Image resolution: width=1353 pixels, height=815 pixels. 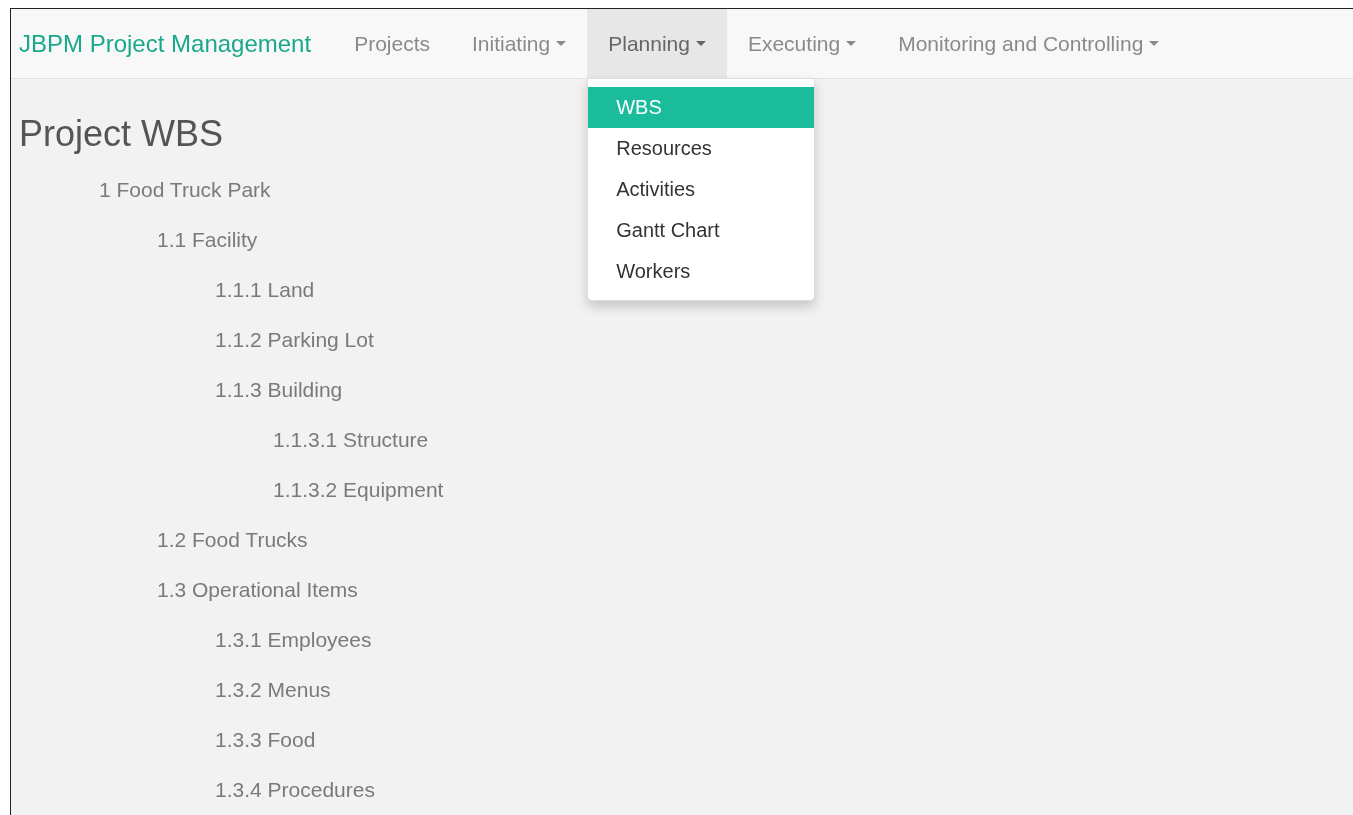 What do you see at coordinates (293, 640) in the screenshot?
I see `wbs-item: 1.3.1 Employees` at bounding box center [293, 640].